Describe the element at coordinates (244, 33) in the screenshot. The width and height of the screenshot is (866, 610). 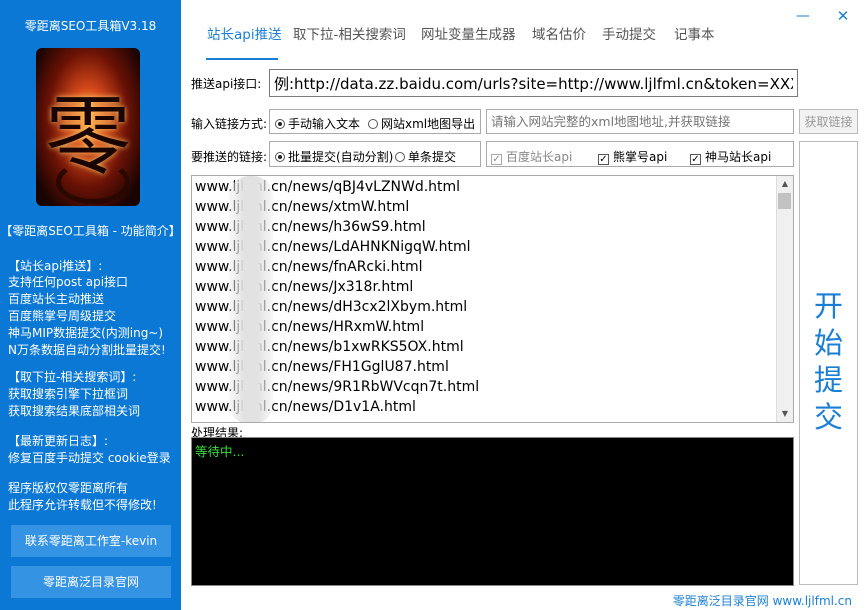
I see `tab-api-push: 站长api推送` at that location.